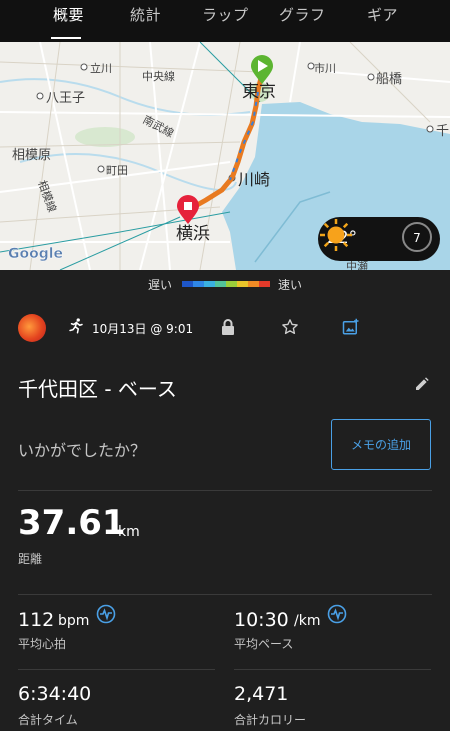 This screenshot has width=450, height=731. What do you see at coordinates (307, 621) in the screenshot?
I see `avg-pace-unit: /km` at bounding box center [307, 621].